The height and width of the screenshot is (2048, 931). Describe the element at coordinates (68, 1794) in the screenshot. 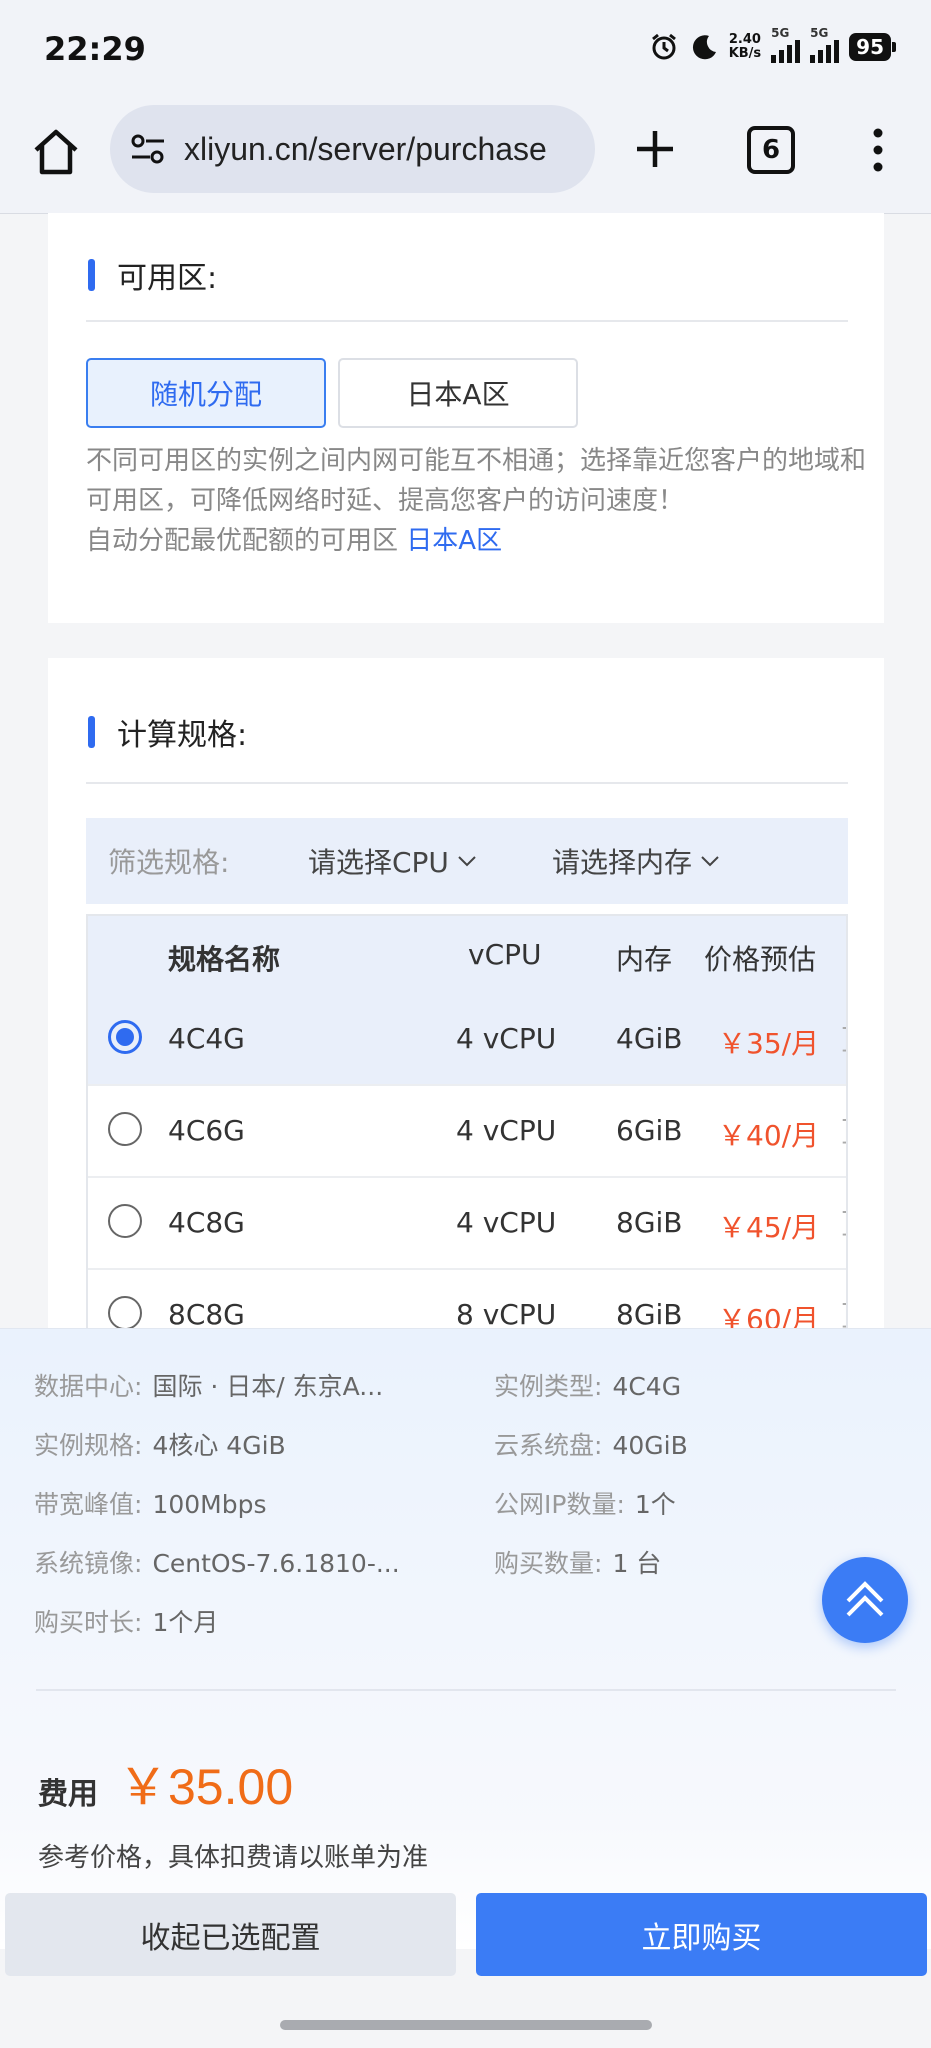

I see `fee-label: 费用` at that location.